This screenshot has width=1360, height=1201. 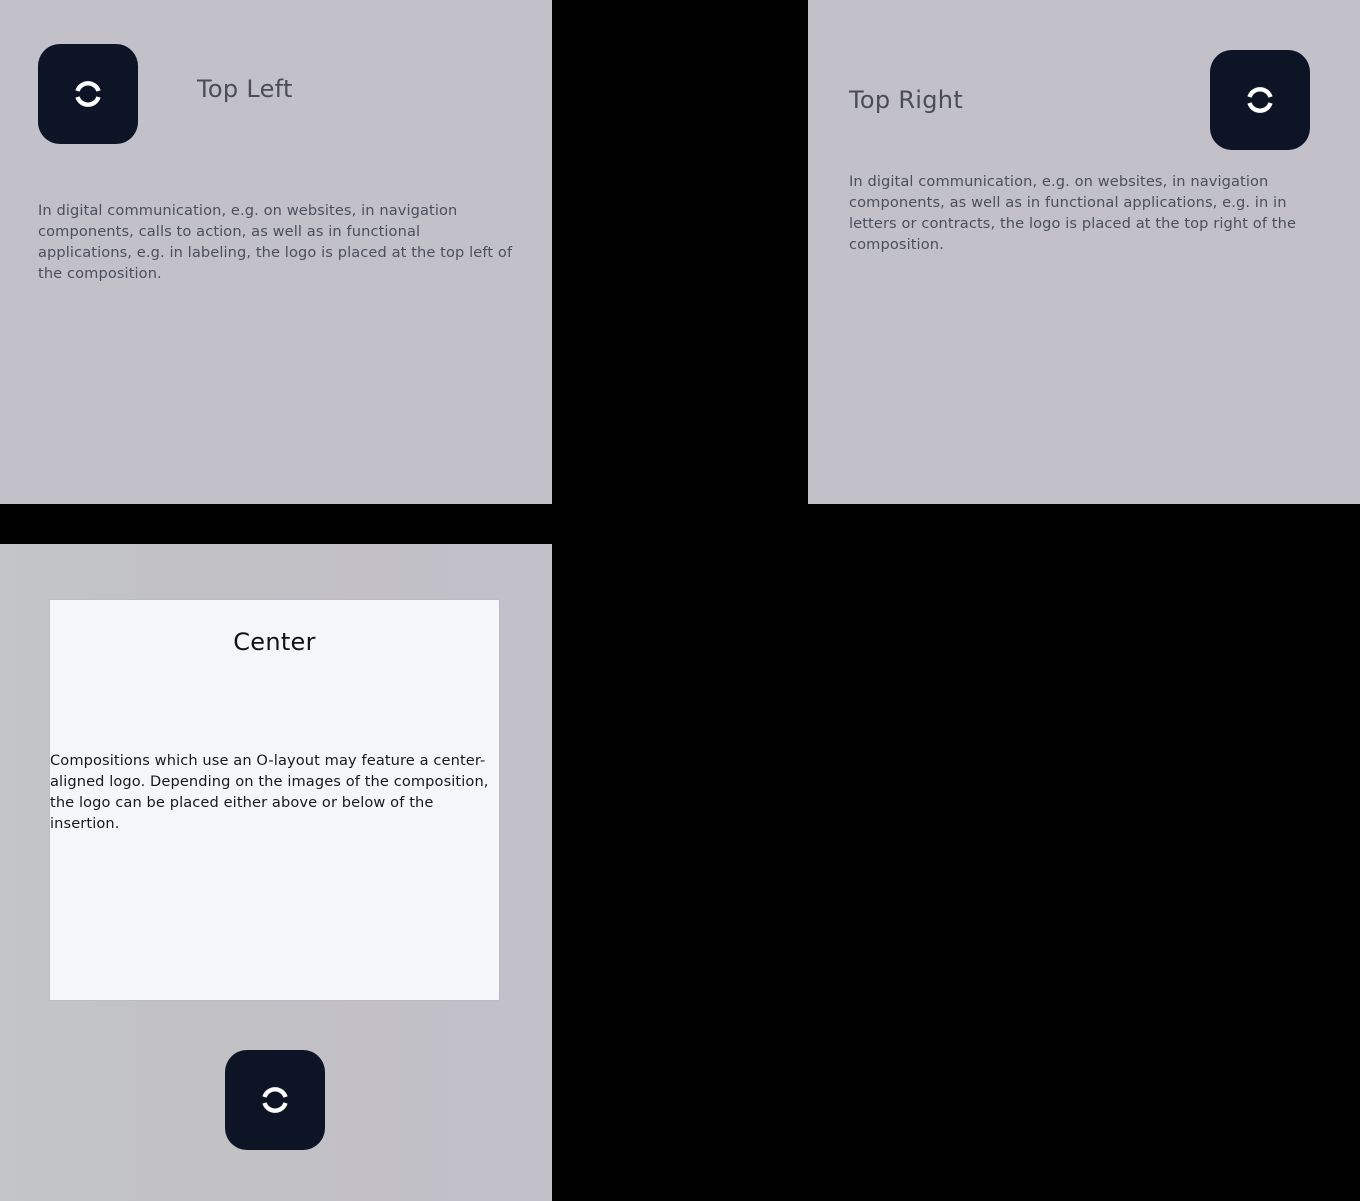 I want to click on panel-title: Center, so click(x=274, y=642).